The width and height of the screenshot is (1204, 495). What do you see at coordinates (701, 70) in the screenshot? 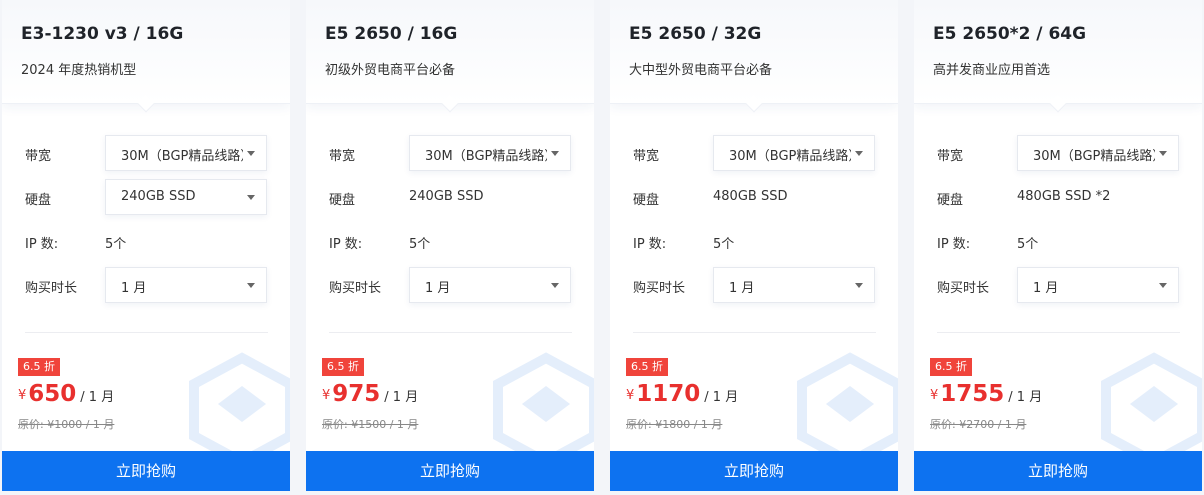
I see `card-subtitle: 大中型外贸电商平台必备` at bounding box center [701, 70].